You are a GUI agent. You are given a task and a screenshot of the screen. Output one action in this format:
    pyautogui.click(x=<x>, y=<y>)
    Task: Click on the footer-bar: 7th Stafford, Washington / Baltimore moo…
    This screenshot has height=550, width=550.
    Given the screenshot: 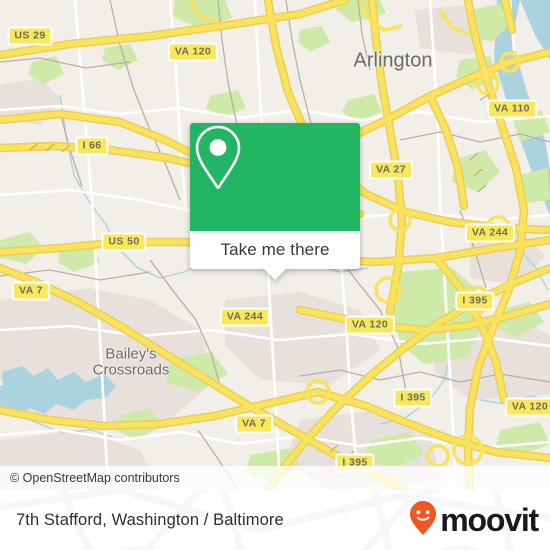 What is the action you would take?
    pyautogui.click(x=275, y=520)
    